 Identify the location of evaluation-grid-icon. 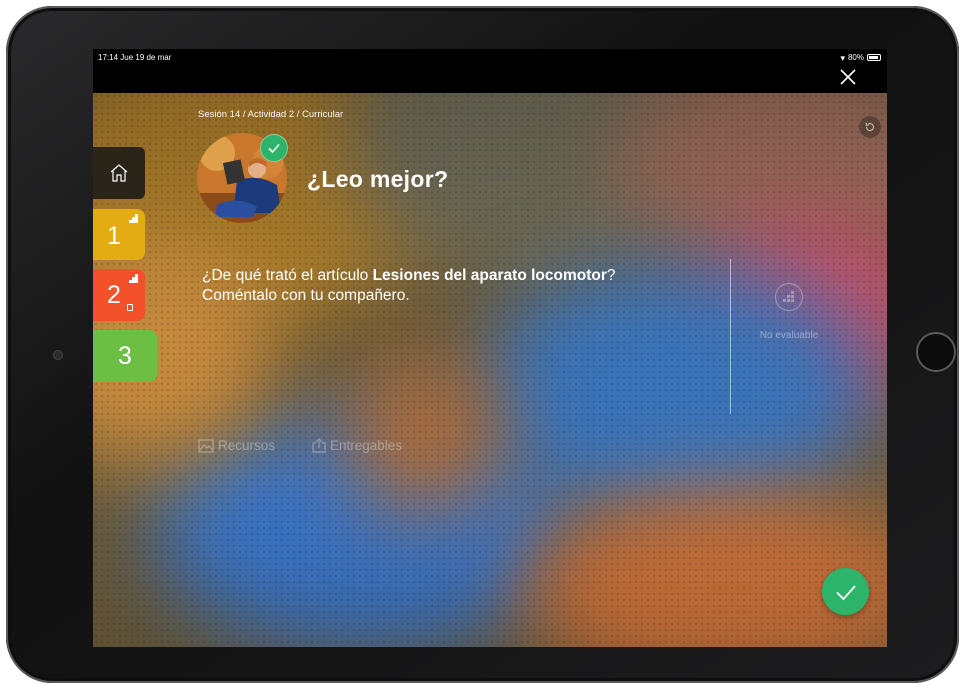
(789, 297).